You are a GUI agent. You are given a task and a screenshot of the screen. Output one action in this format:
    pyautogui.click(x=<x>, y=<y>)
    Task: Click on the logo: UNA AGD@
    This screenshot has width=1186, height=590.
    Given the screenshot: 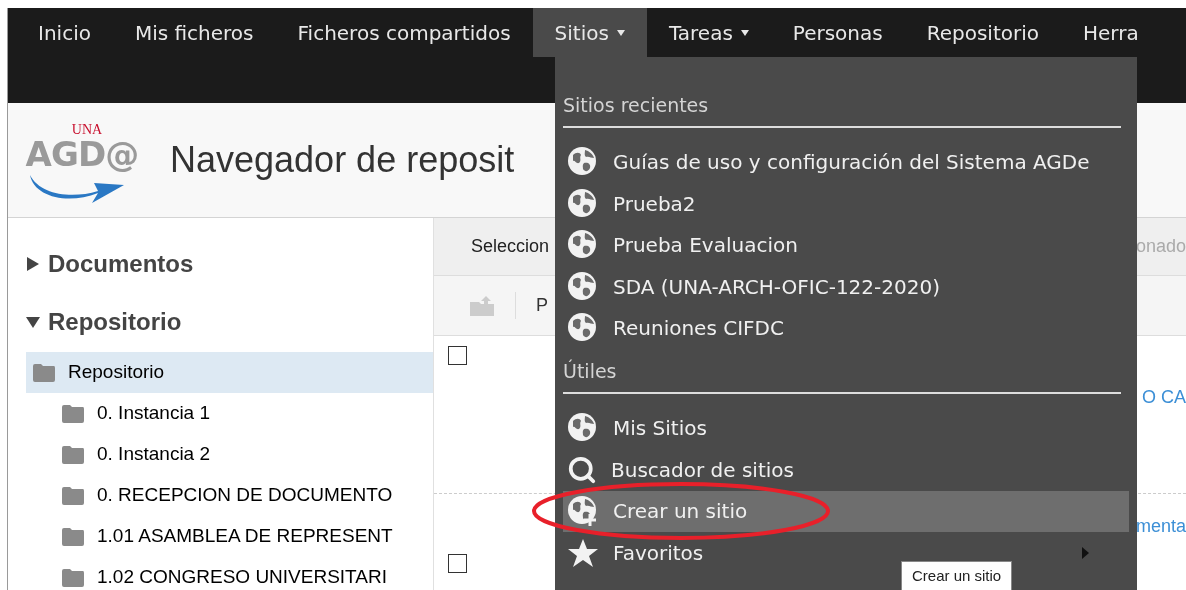 What is the action you would take?
    pyautogui.click(x=82, y=160)
    